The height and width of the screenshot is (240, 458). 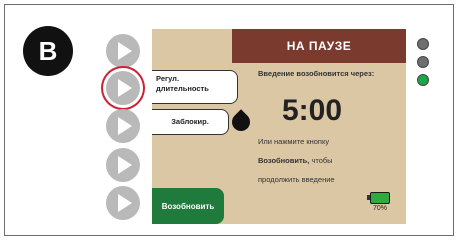 What do you see at coordinates (316, 73) in the screenshot?
I see `resume-notice: Введение возобновится через:` at bounding box center [316, 73].